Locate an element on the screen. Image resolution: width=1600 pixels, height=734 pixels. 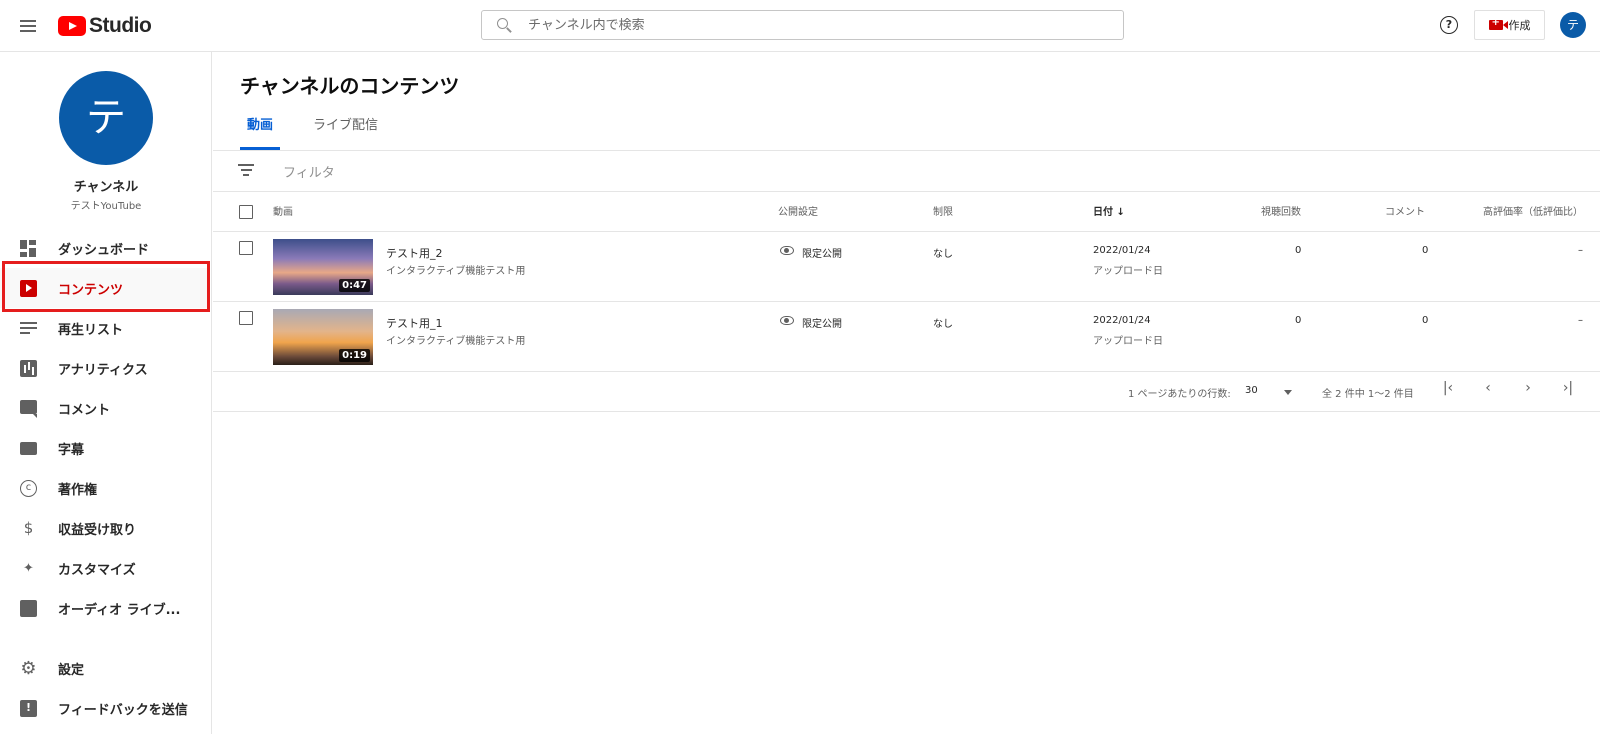
account-avatar: テ is located at coordinates (1573, 25).